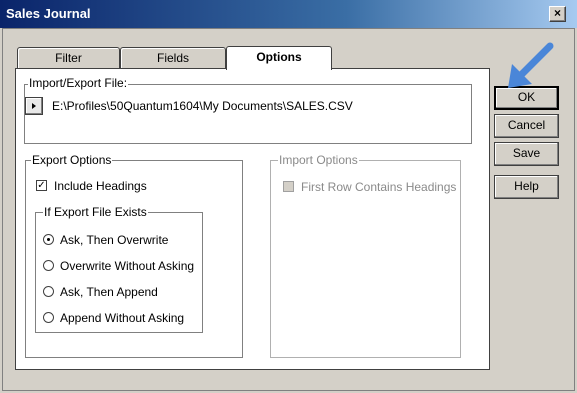 This screenshot has width=577, height=393. I want to click on tab-filter-label: Filter, so click(68, 58).